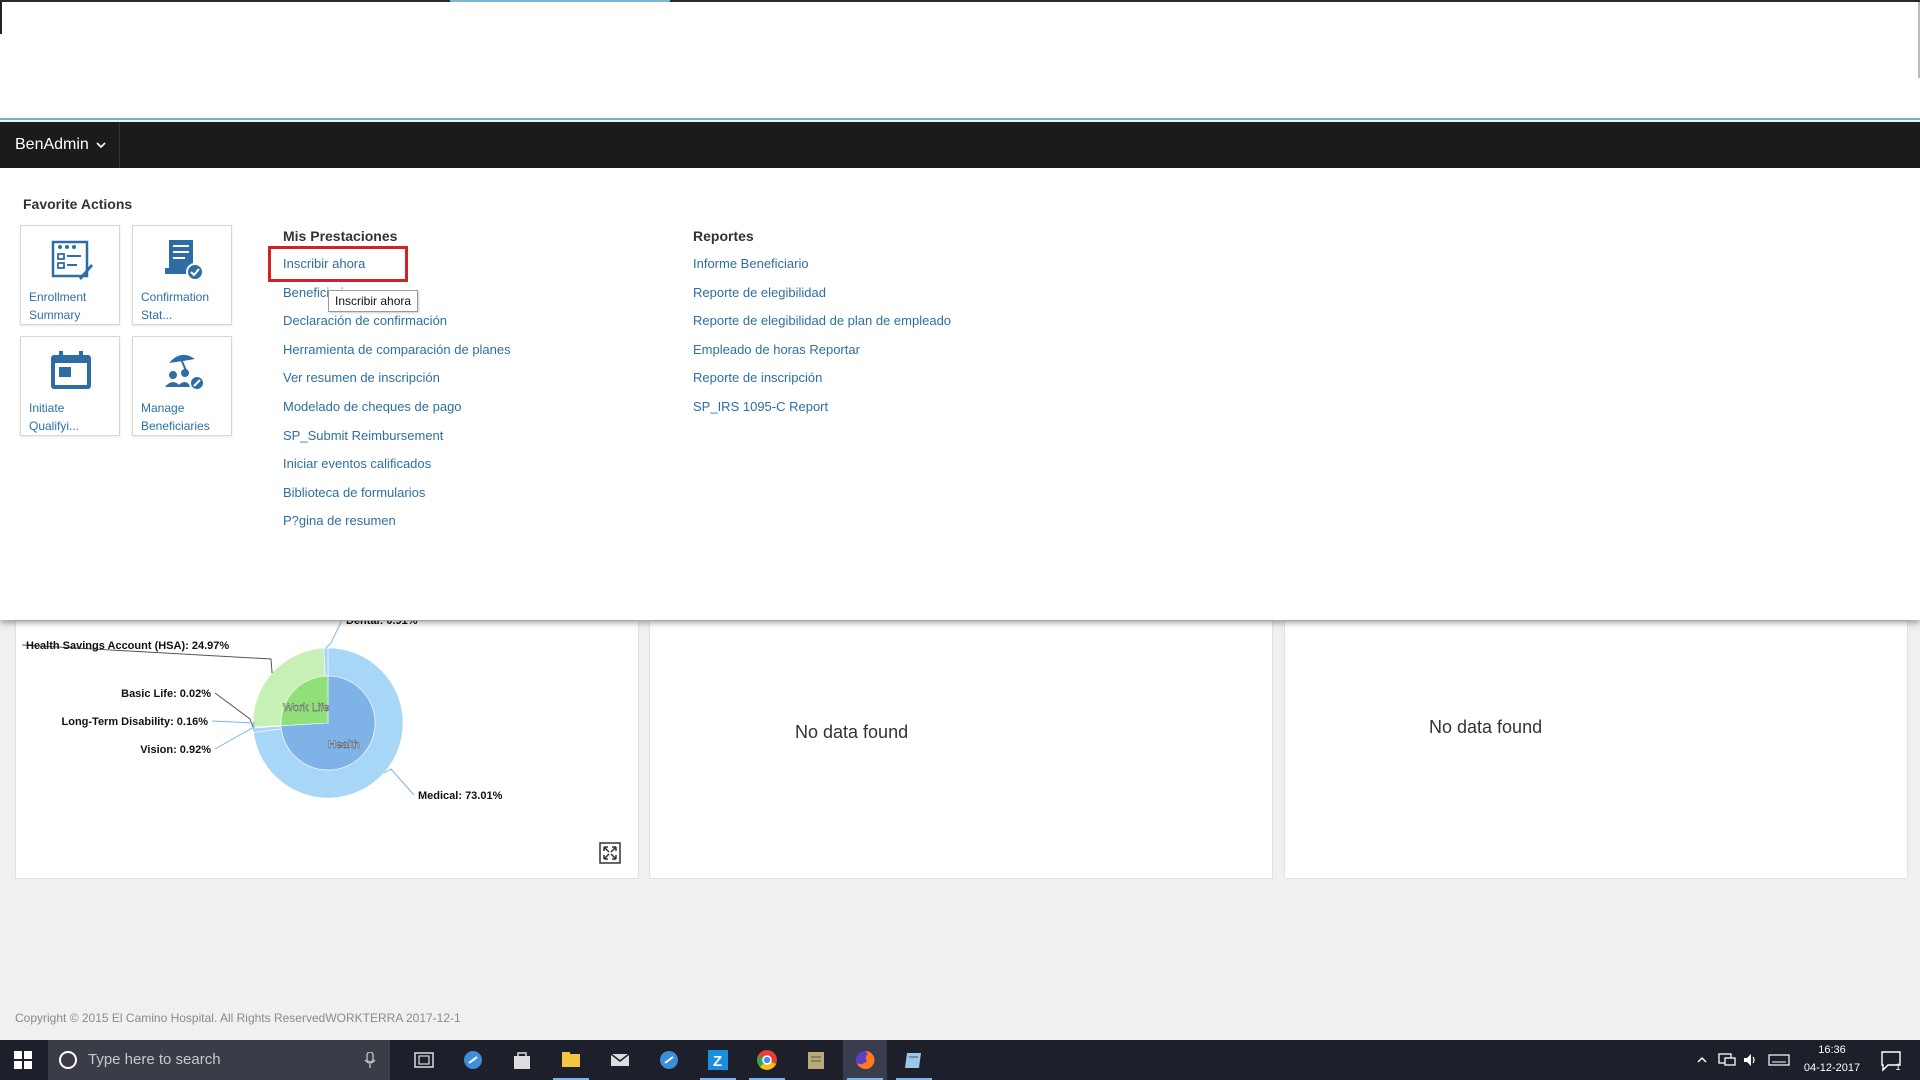 Image resolution: width=1920 pixels, height=1080 pixels. I want to click on notepad-taskbar-button, so click(914, 1060).